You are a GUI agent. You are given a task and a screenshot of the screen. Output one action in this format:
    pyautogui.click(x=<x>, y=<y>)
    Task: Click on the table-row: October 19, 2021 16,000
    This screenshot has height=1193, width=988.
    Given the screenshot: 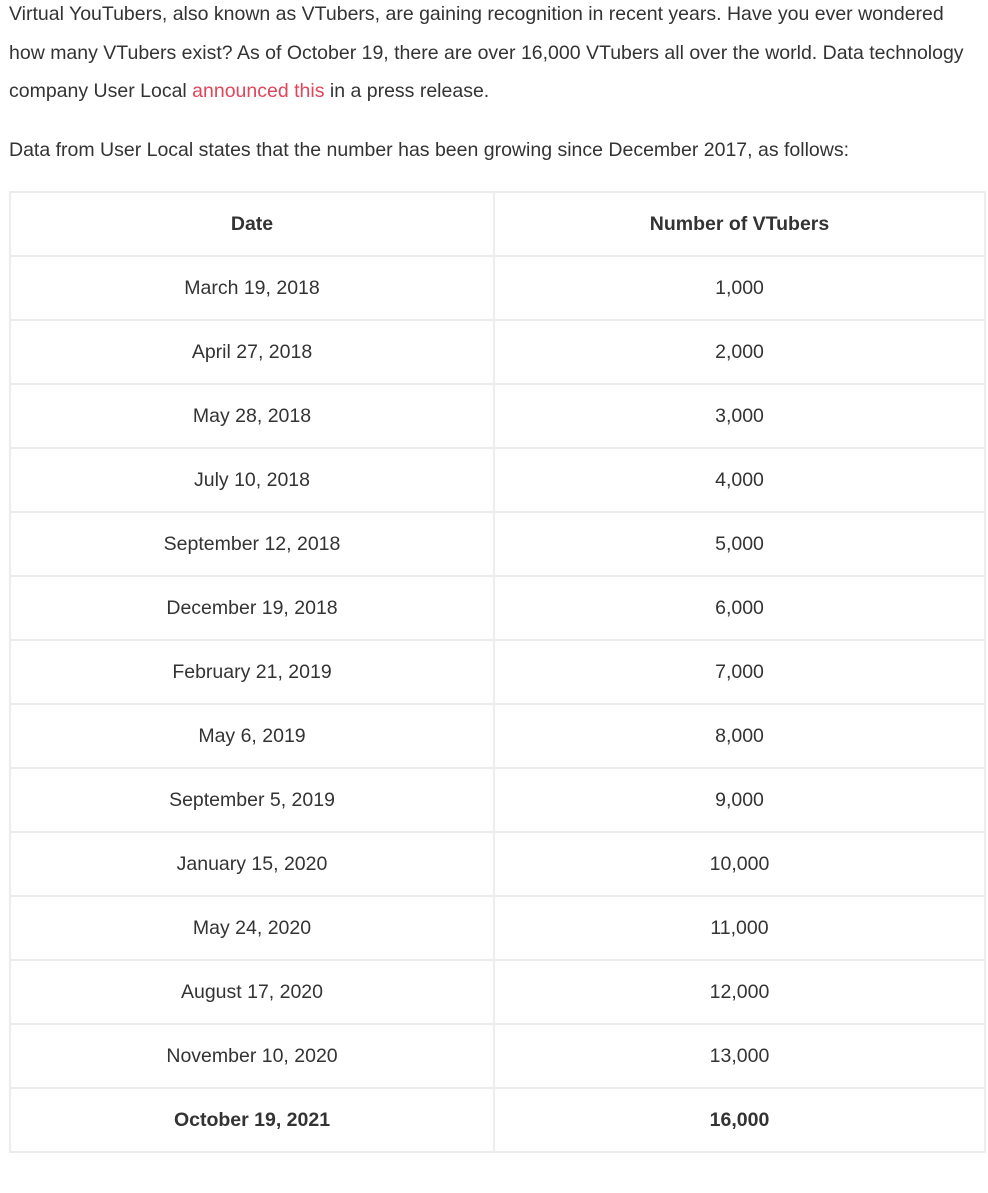 What is the action you would take?
    pyautogui.click(x=497, y=1120)
    